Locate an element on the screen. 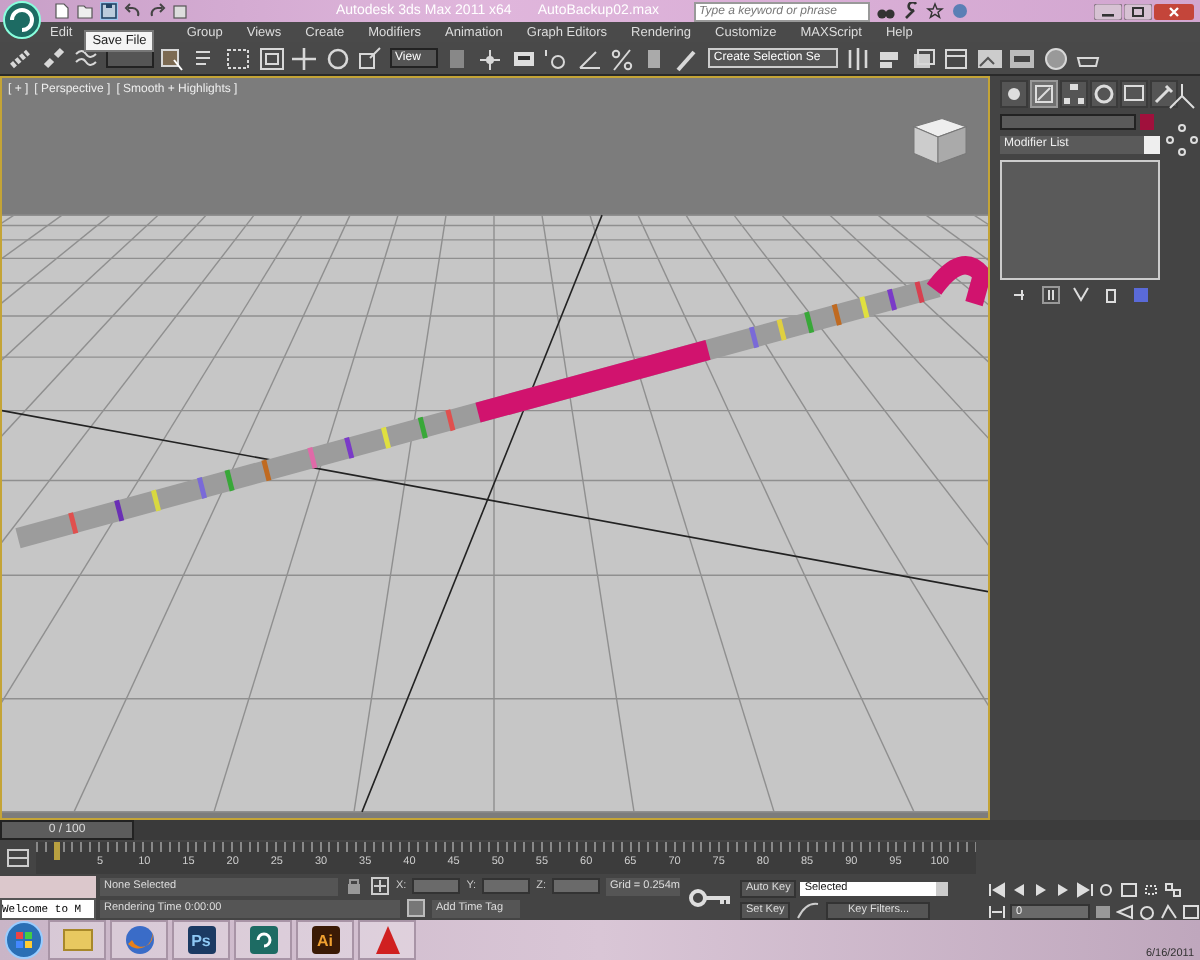 The width and height of the screenshot is (1200, 960). app-logo: Ps is located at coordinates (201, 940).